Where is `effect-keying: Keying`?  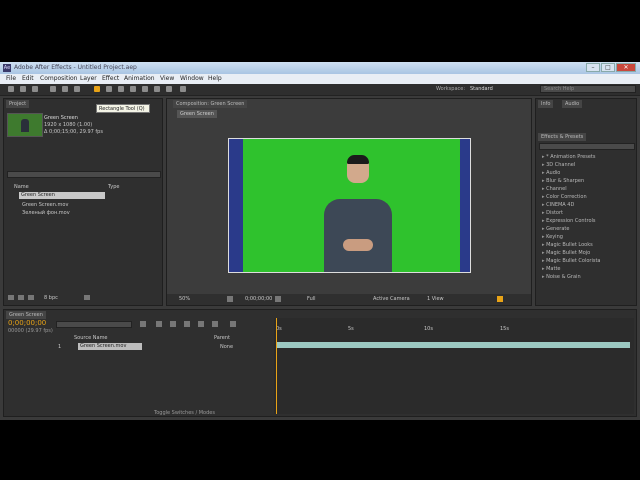 effect-keying: Keying is located at coordinates (552, 237).